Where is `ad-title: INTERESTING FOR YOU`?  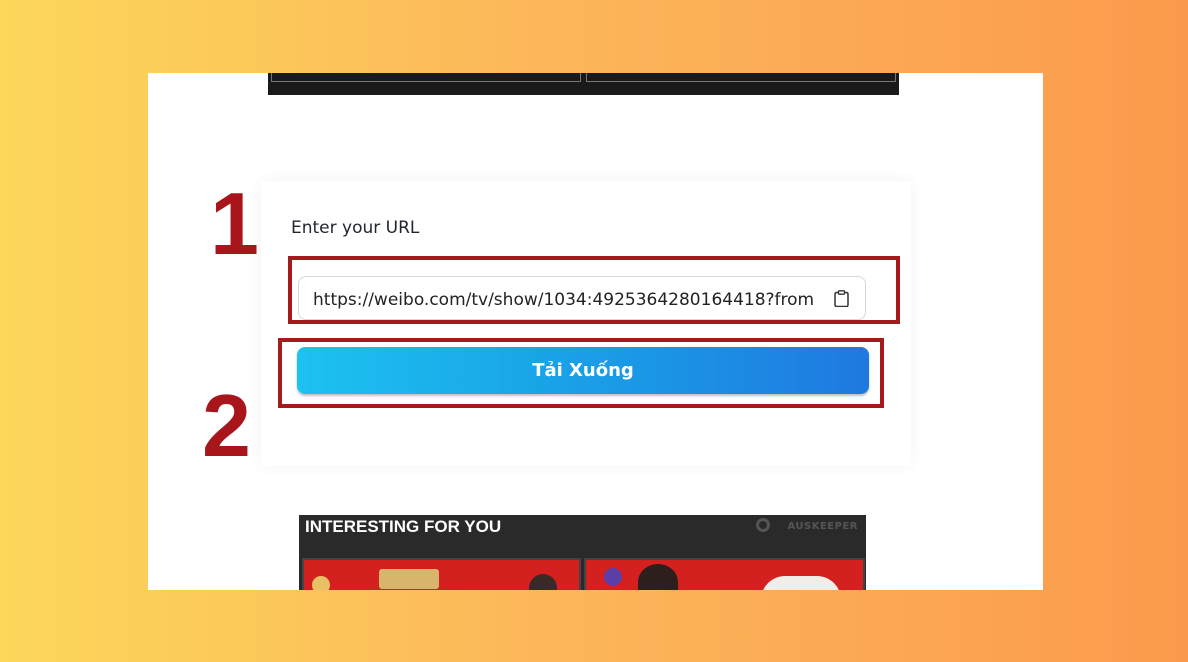
ad-title: INTERESTING FOR YOU is located at coordinates (403, 526).